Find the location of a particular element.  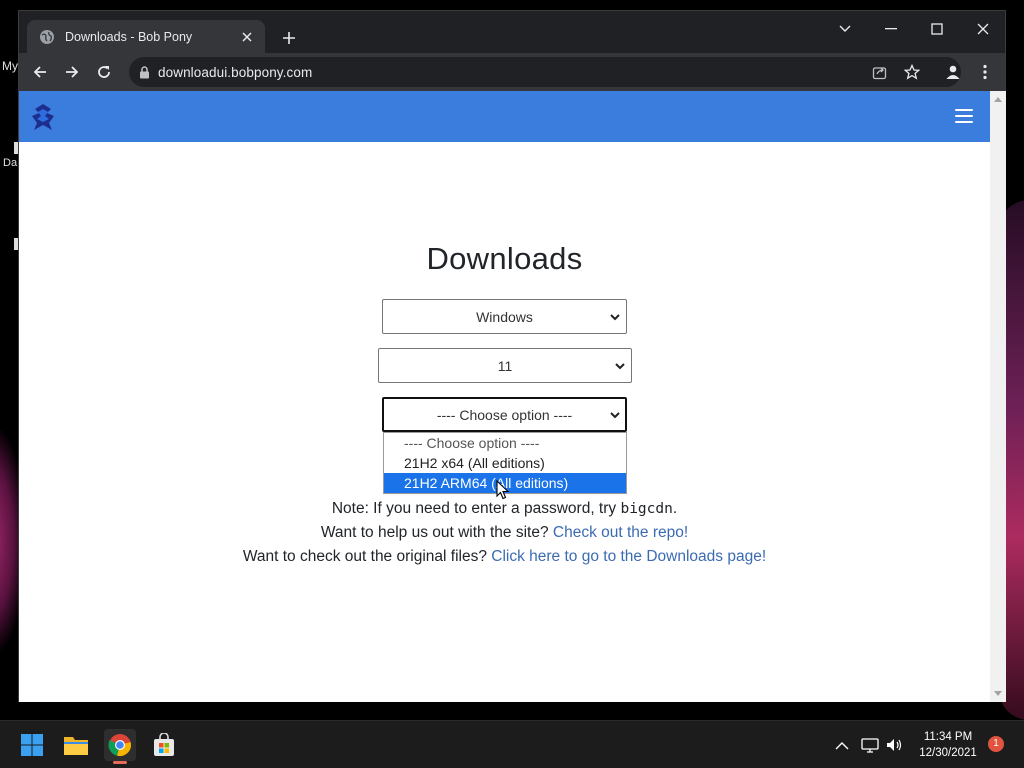

desktop-icon-label-1: My is located at coordinates (10, 66).